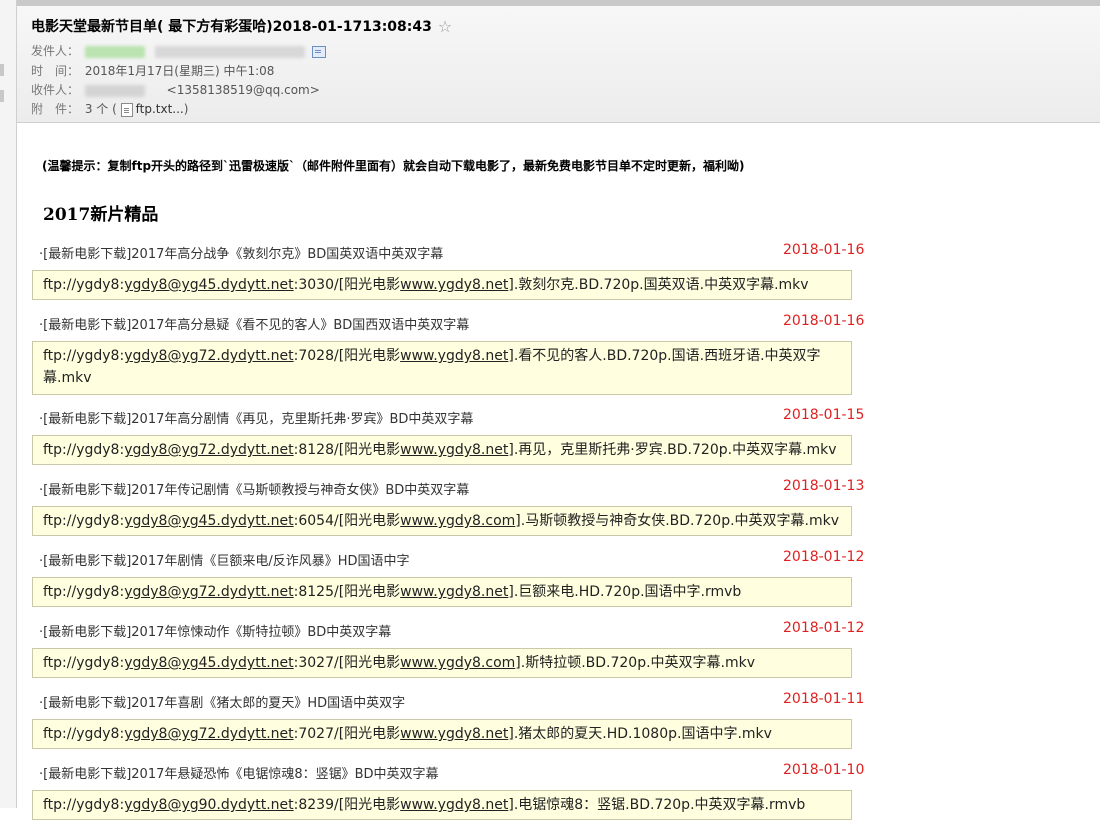  Describe the element at coordinates (347, 356) in the screenshot. I see `ftp-port: :7028/[阳光电影` at that location.